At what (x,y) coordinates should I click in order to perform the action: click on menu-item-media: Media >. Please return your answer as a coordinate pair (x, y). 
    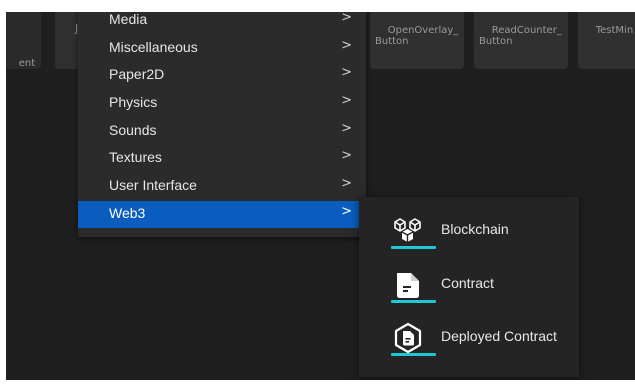
    Looking at the image, I should click on (222, 23).